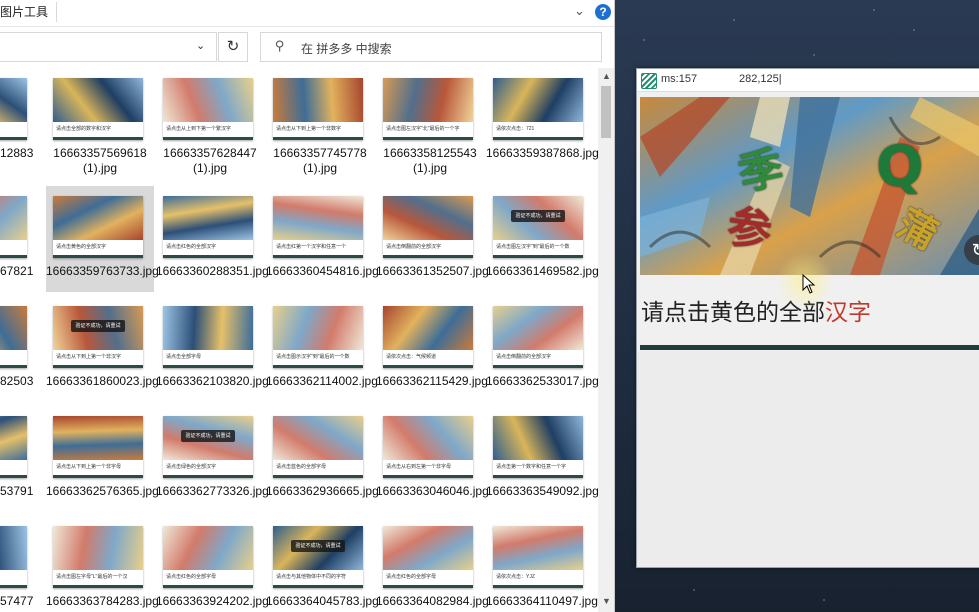  I want to click on file-tile: 请点击倒翻前的全部汉字 16663361352507.jpg, so click(432, 239).